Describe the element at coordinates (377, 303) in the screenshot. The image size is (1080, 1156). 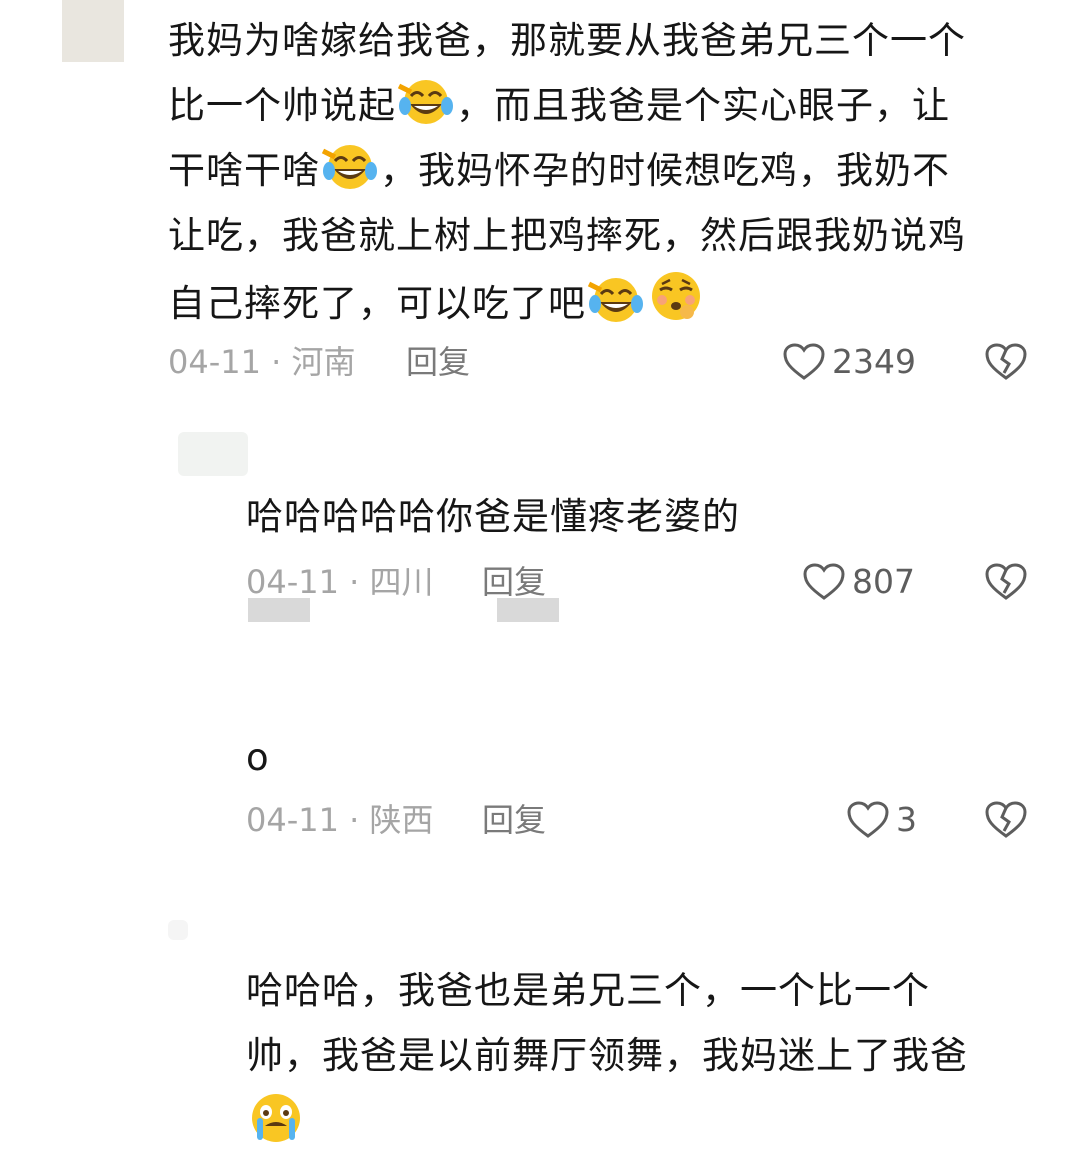
I see `comment-line-part: 自己摔死了，可以吃了吧` at that location.